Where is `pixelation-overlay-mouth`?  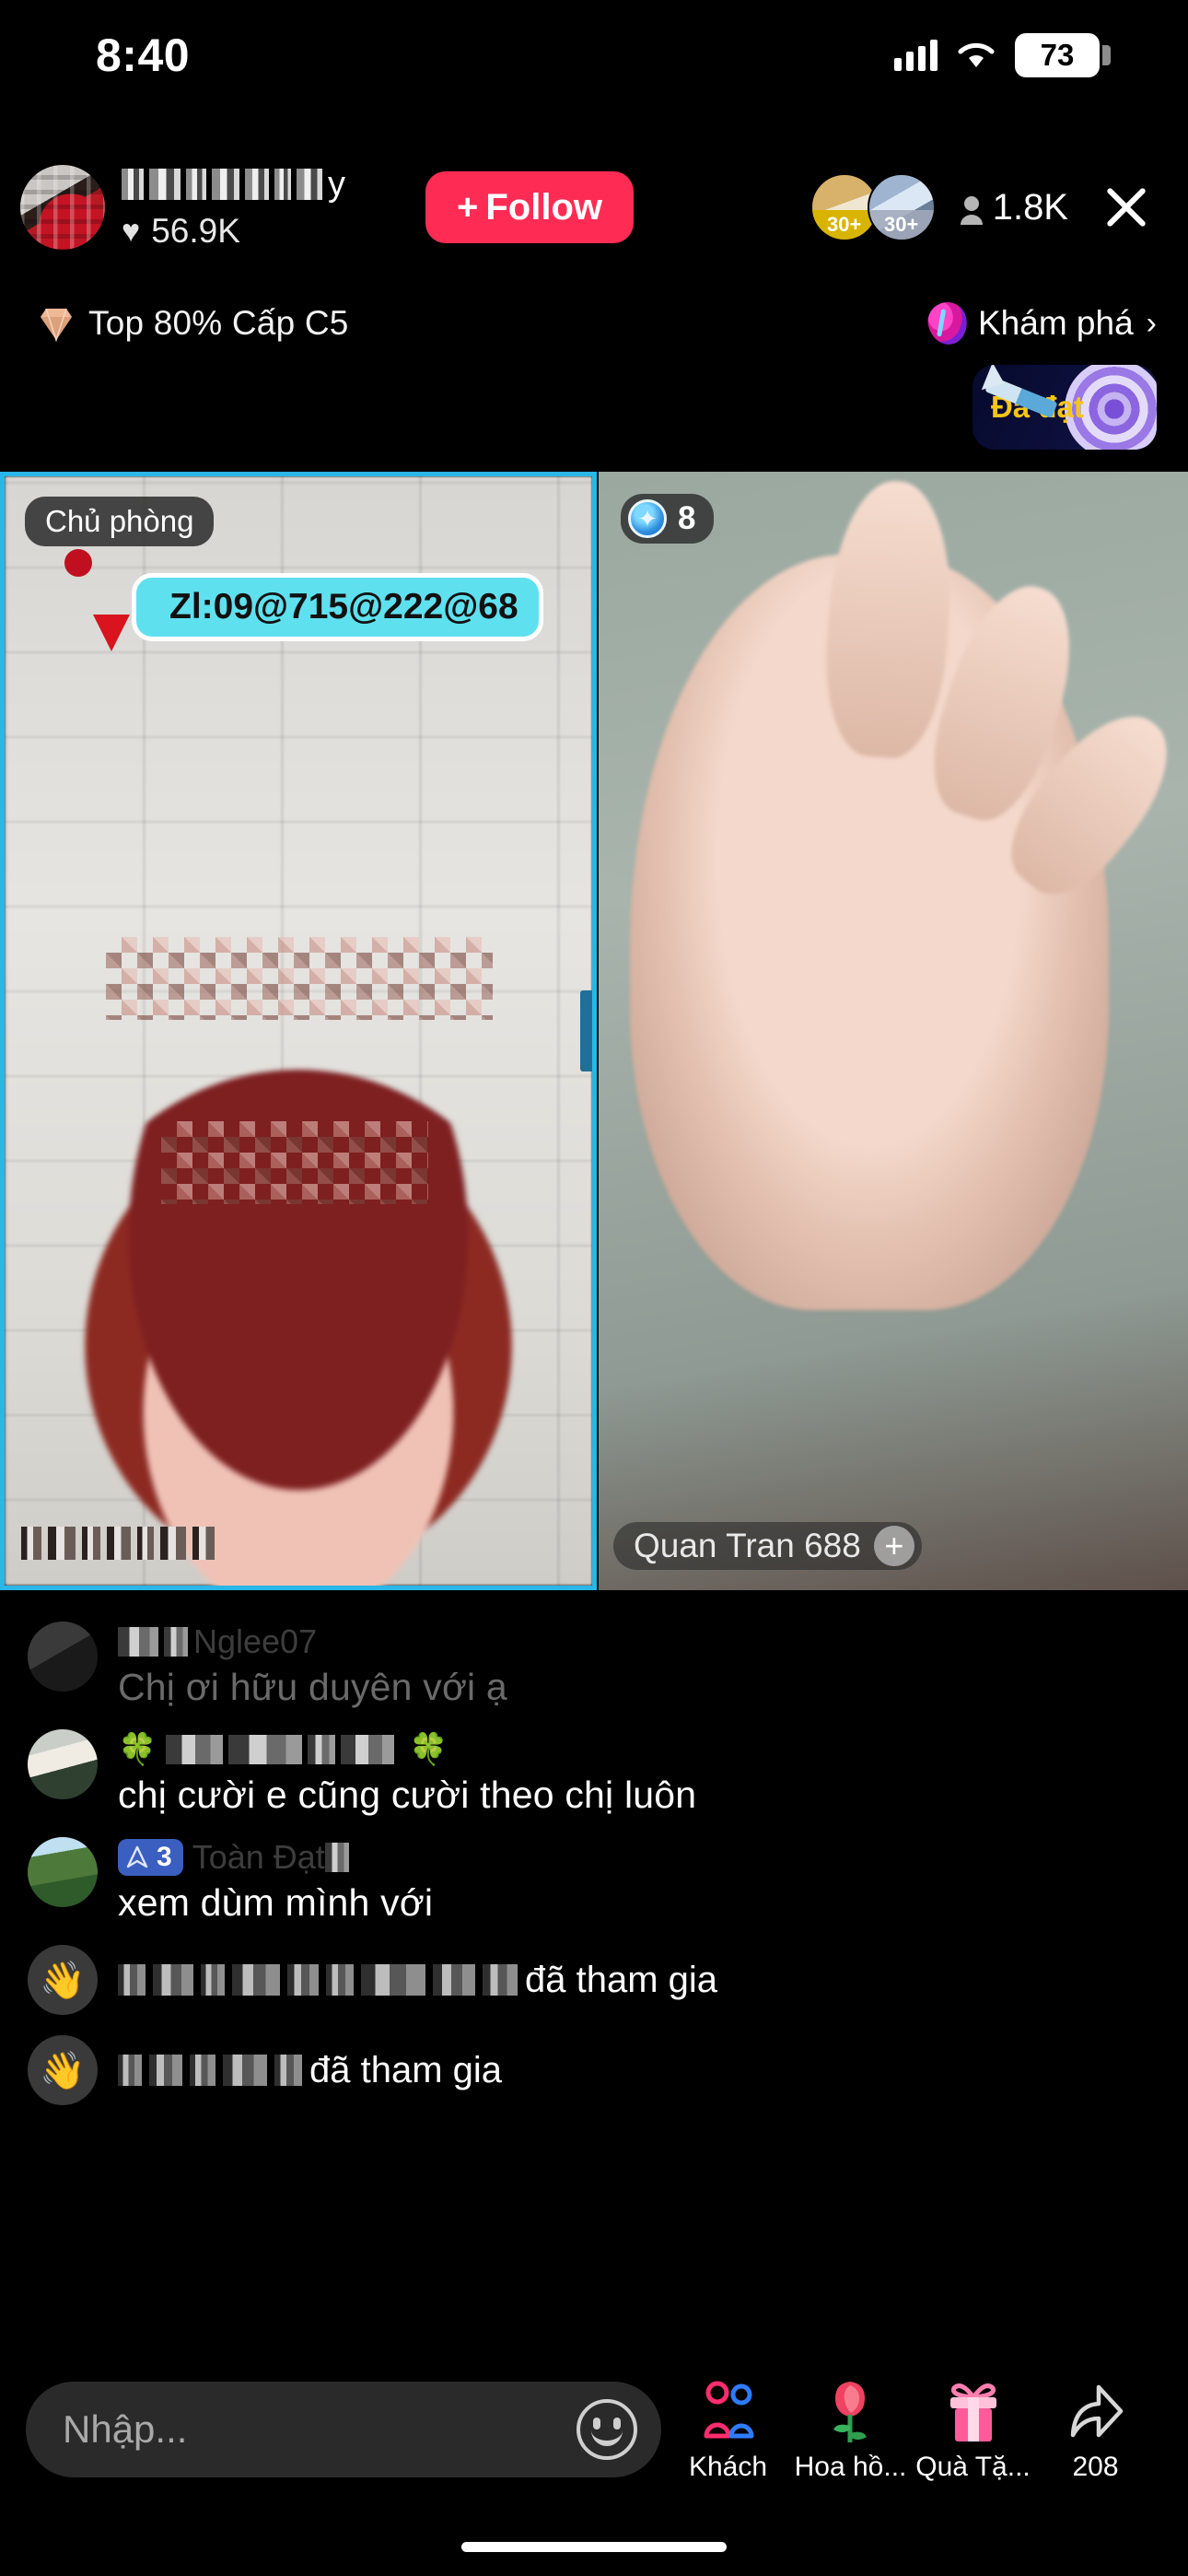
pixelation-overlay-mouth is located at coordinates (294, 1162).